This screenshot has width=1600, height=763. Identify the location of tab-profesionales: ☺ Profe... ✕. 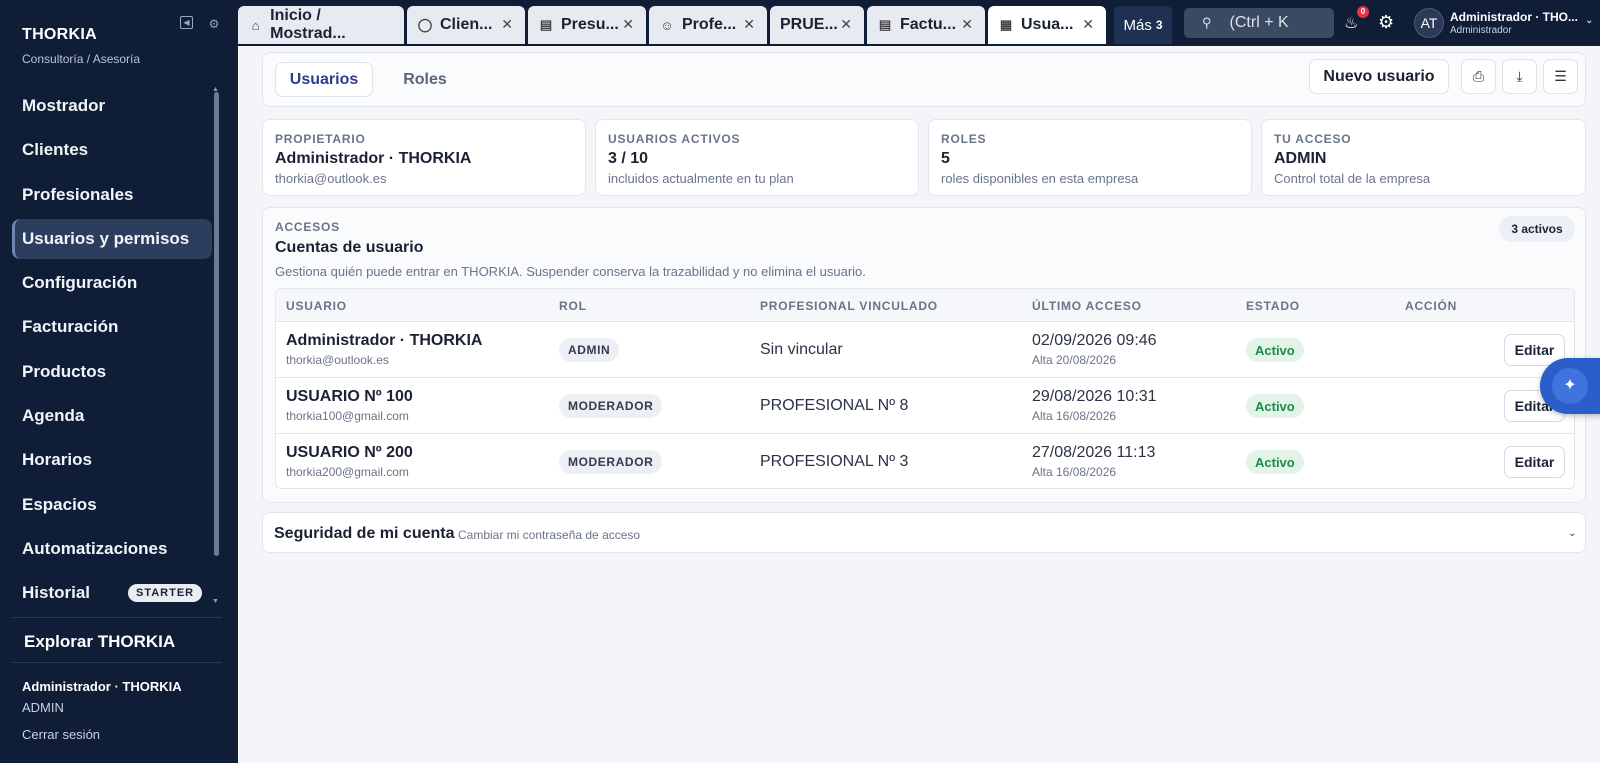
(708, 25).